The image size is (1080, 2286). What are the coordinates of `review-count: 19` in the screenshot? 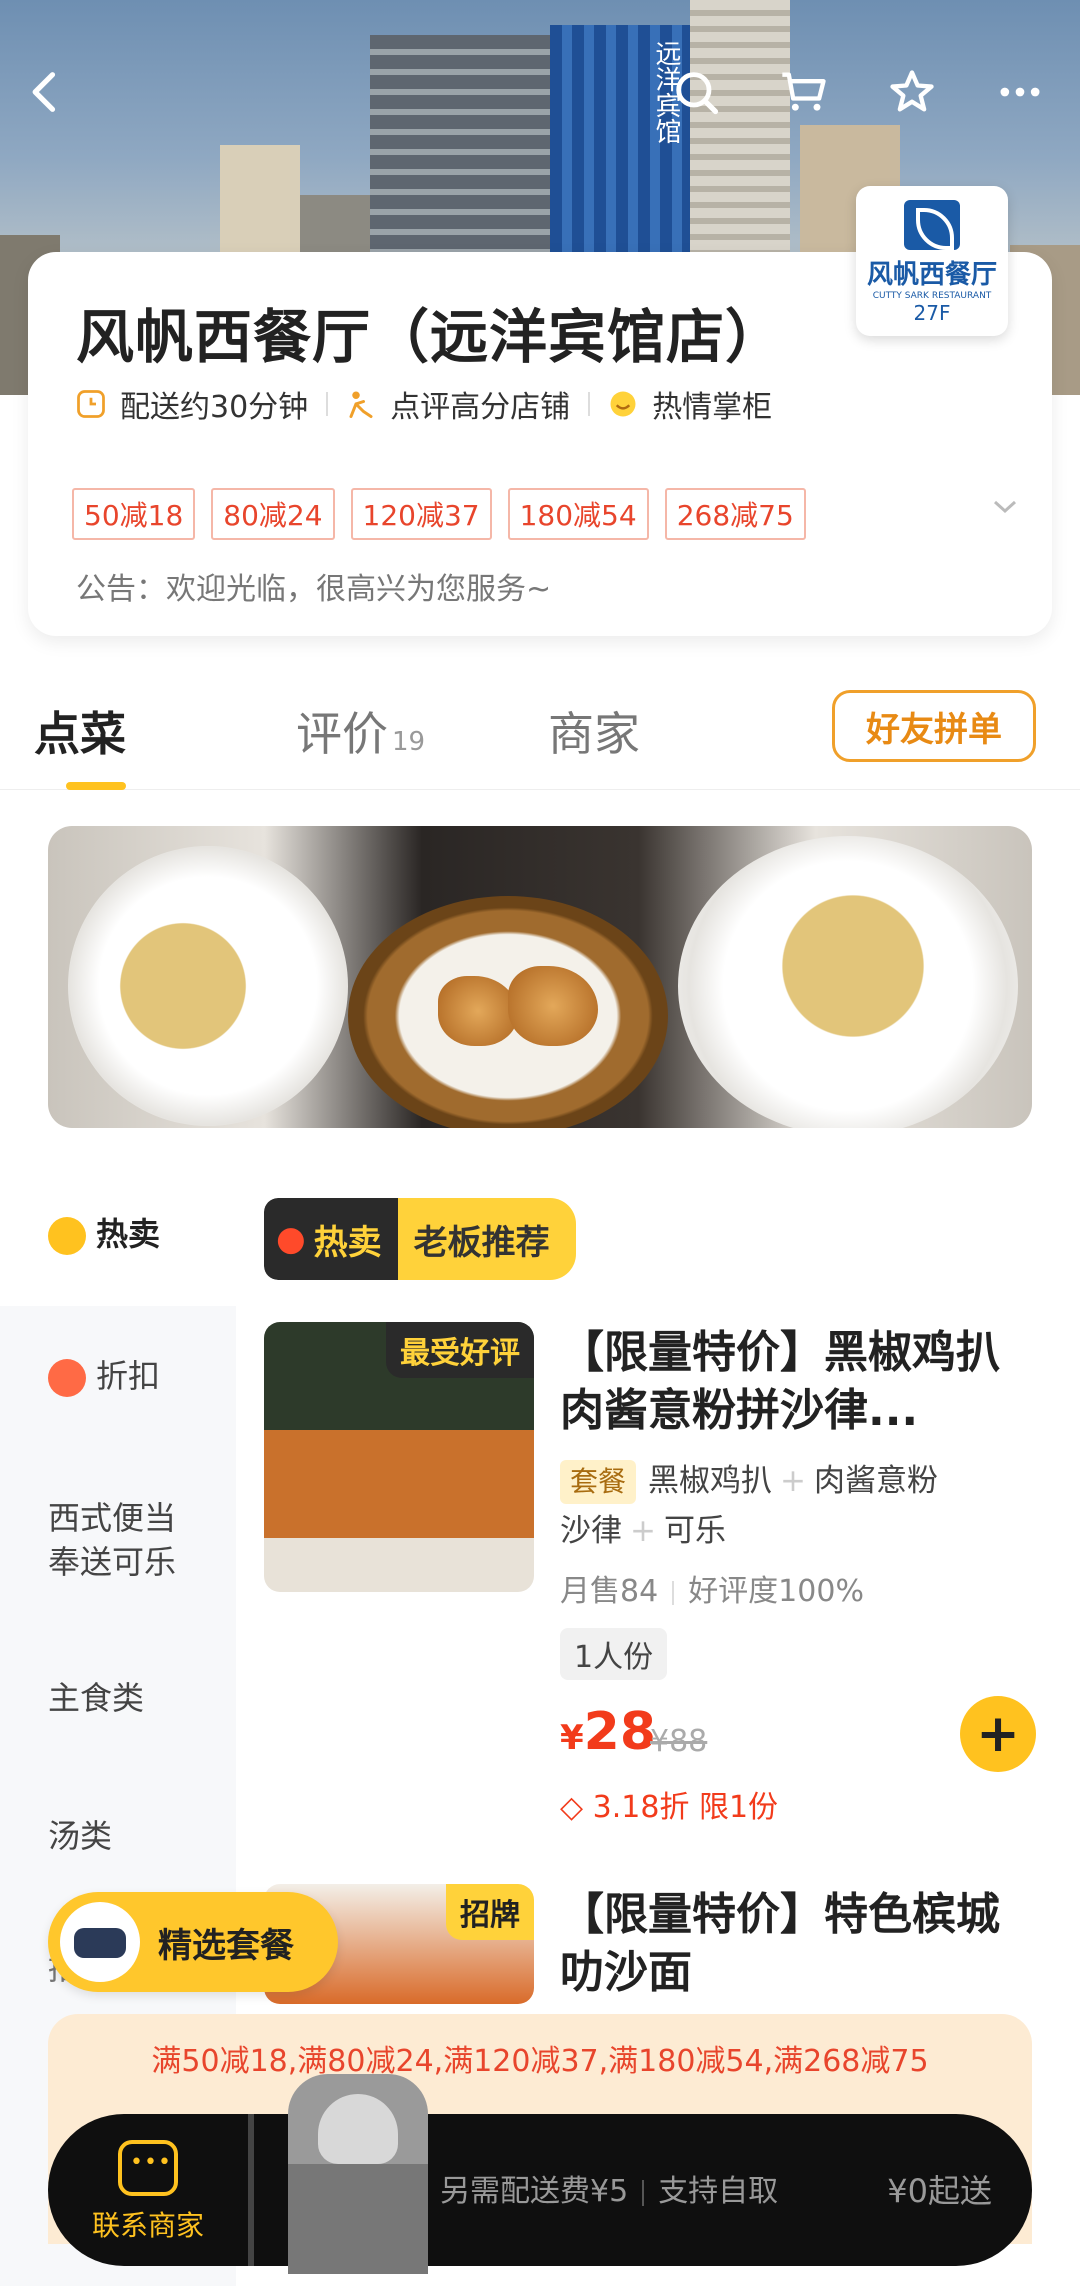 It's located at (409, 742).